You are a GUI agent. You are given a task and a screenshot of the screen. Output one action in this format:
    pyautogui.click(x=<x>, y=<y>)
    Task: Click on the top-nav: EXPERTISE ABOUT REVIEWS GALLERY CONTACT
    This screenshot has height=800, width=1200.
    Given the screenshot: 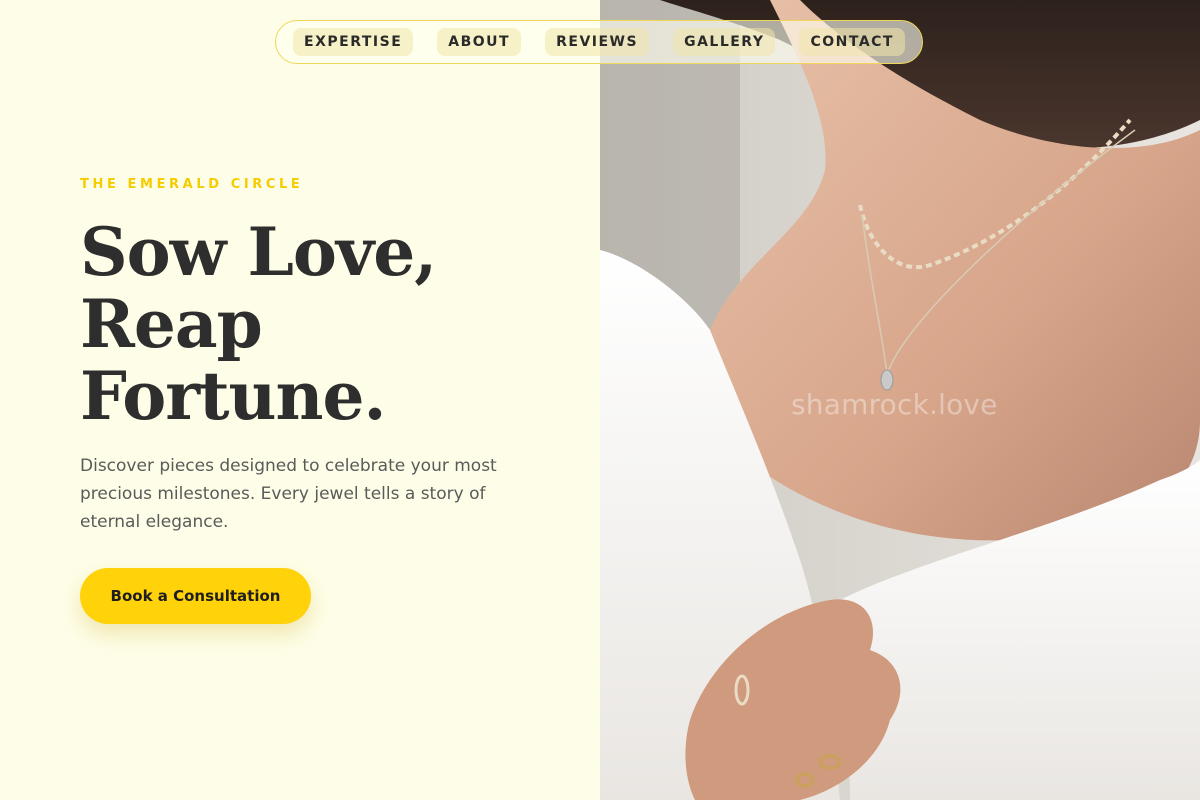 What is the action you would take?
    pyautogui.click(x=599, y=42)
    